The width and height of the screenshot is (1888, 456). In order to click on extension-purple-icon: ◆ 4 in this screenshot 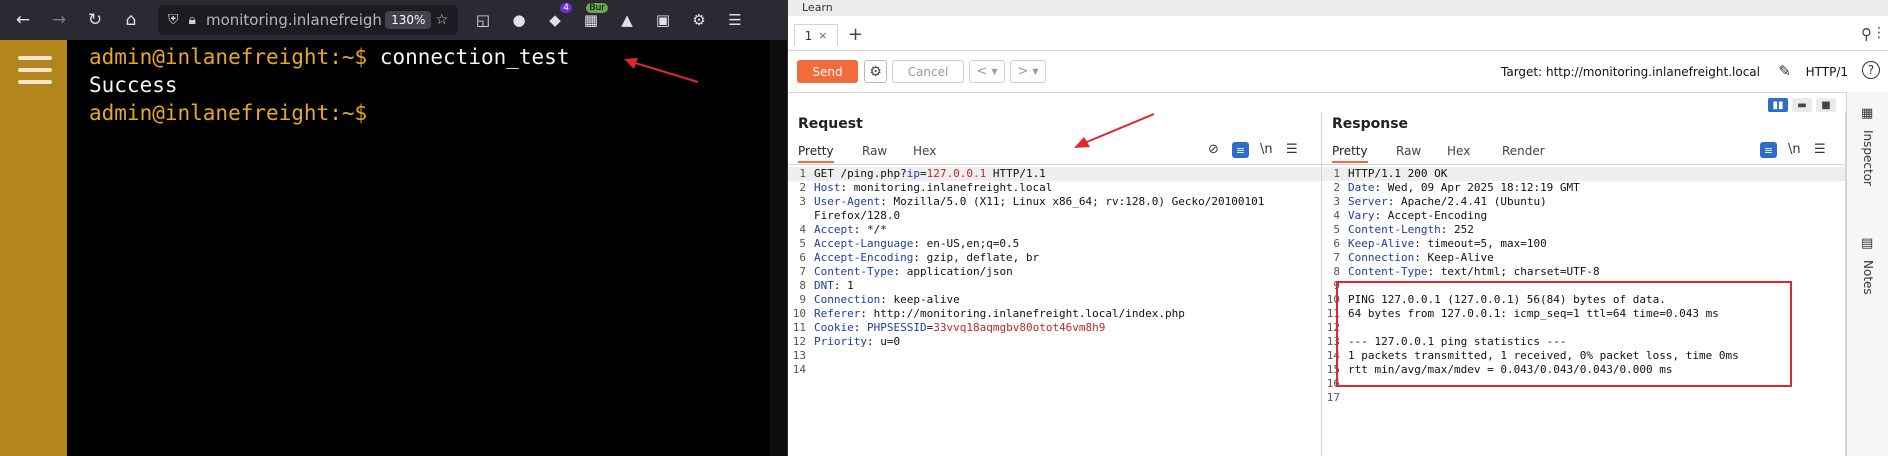, I will do `click(558, 17)`.